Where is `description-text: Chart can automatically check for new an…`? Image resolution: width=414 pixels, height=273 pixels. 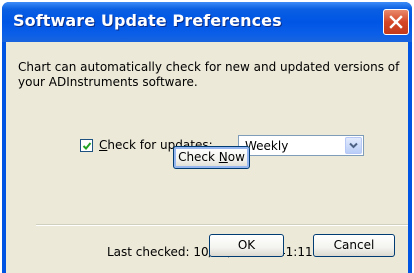 description-text: Chart can automatically check for new an… is located at coordinates (209, 74).